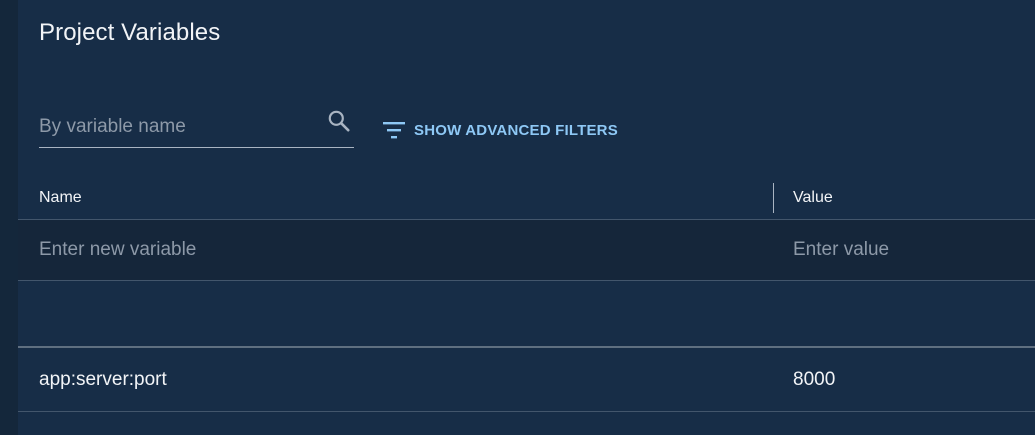 This screenshot has width=1035, height=435. What do you see at coordinates (526, 379) in the screenshot?
I see `table-row: app:server:port 8000` at bounding box center [526, 379].